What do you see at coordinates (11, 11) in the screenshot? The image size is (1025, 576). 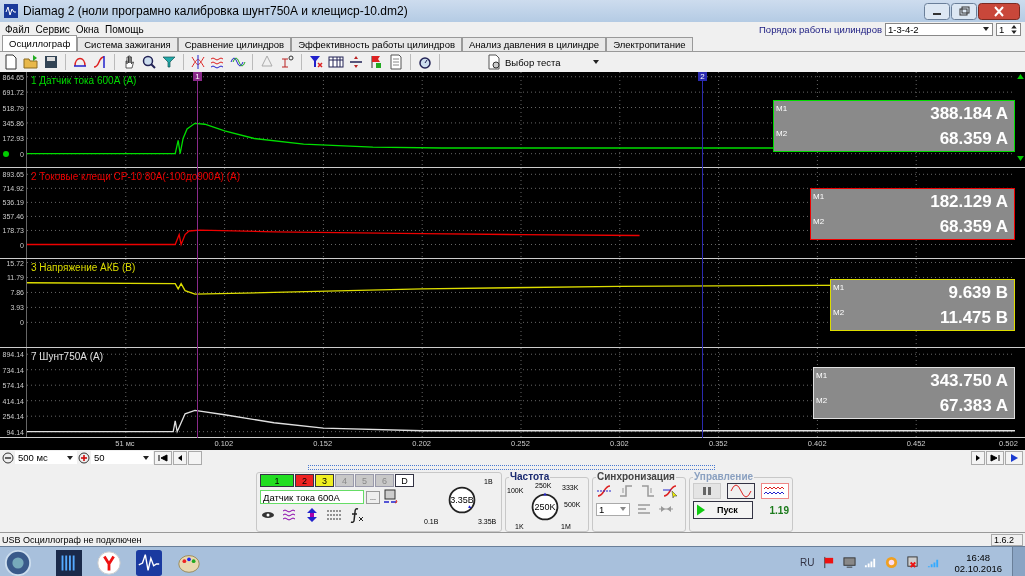 I see `app-icon` at bounding box center [11, 11].